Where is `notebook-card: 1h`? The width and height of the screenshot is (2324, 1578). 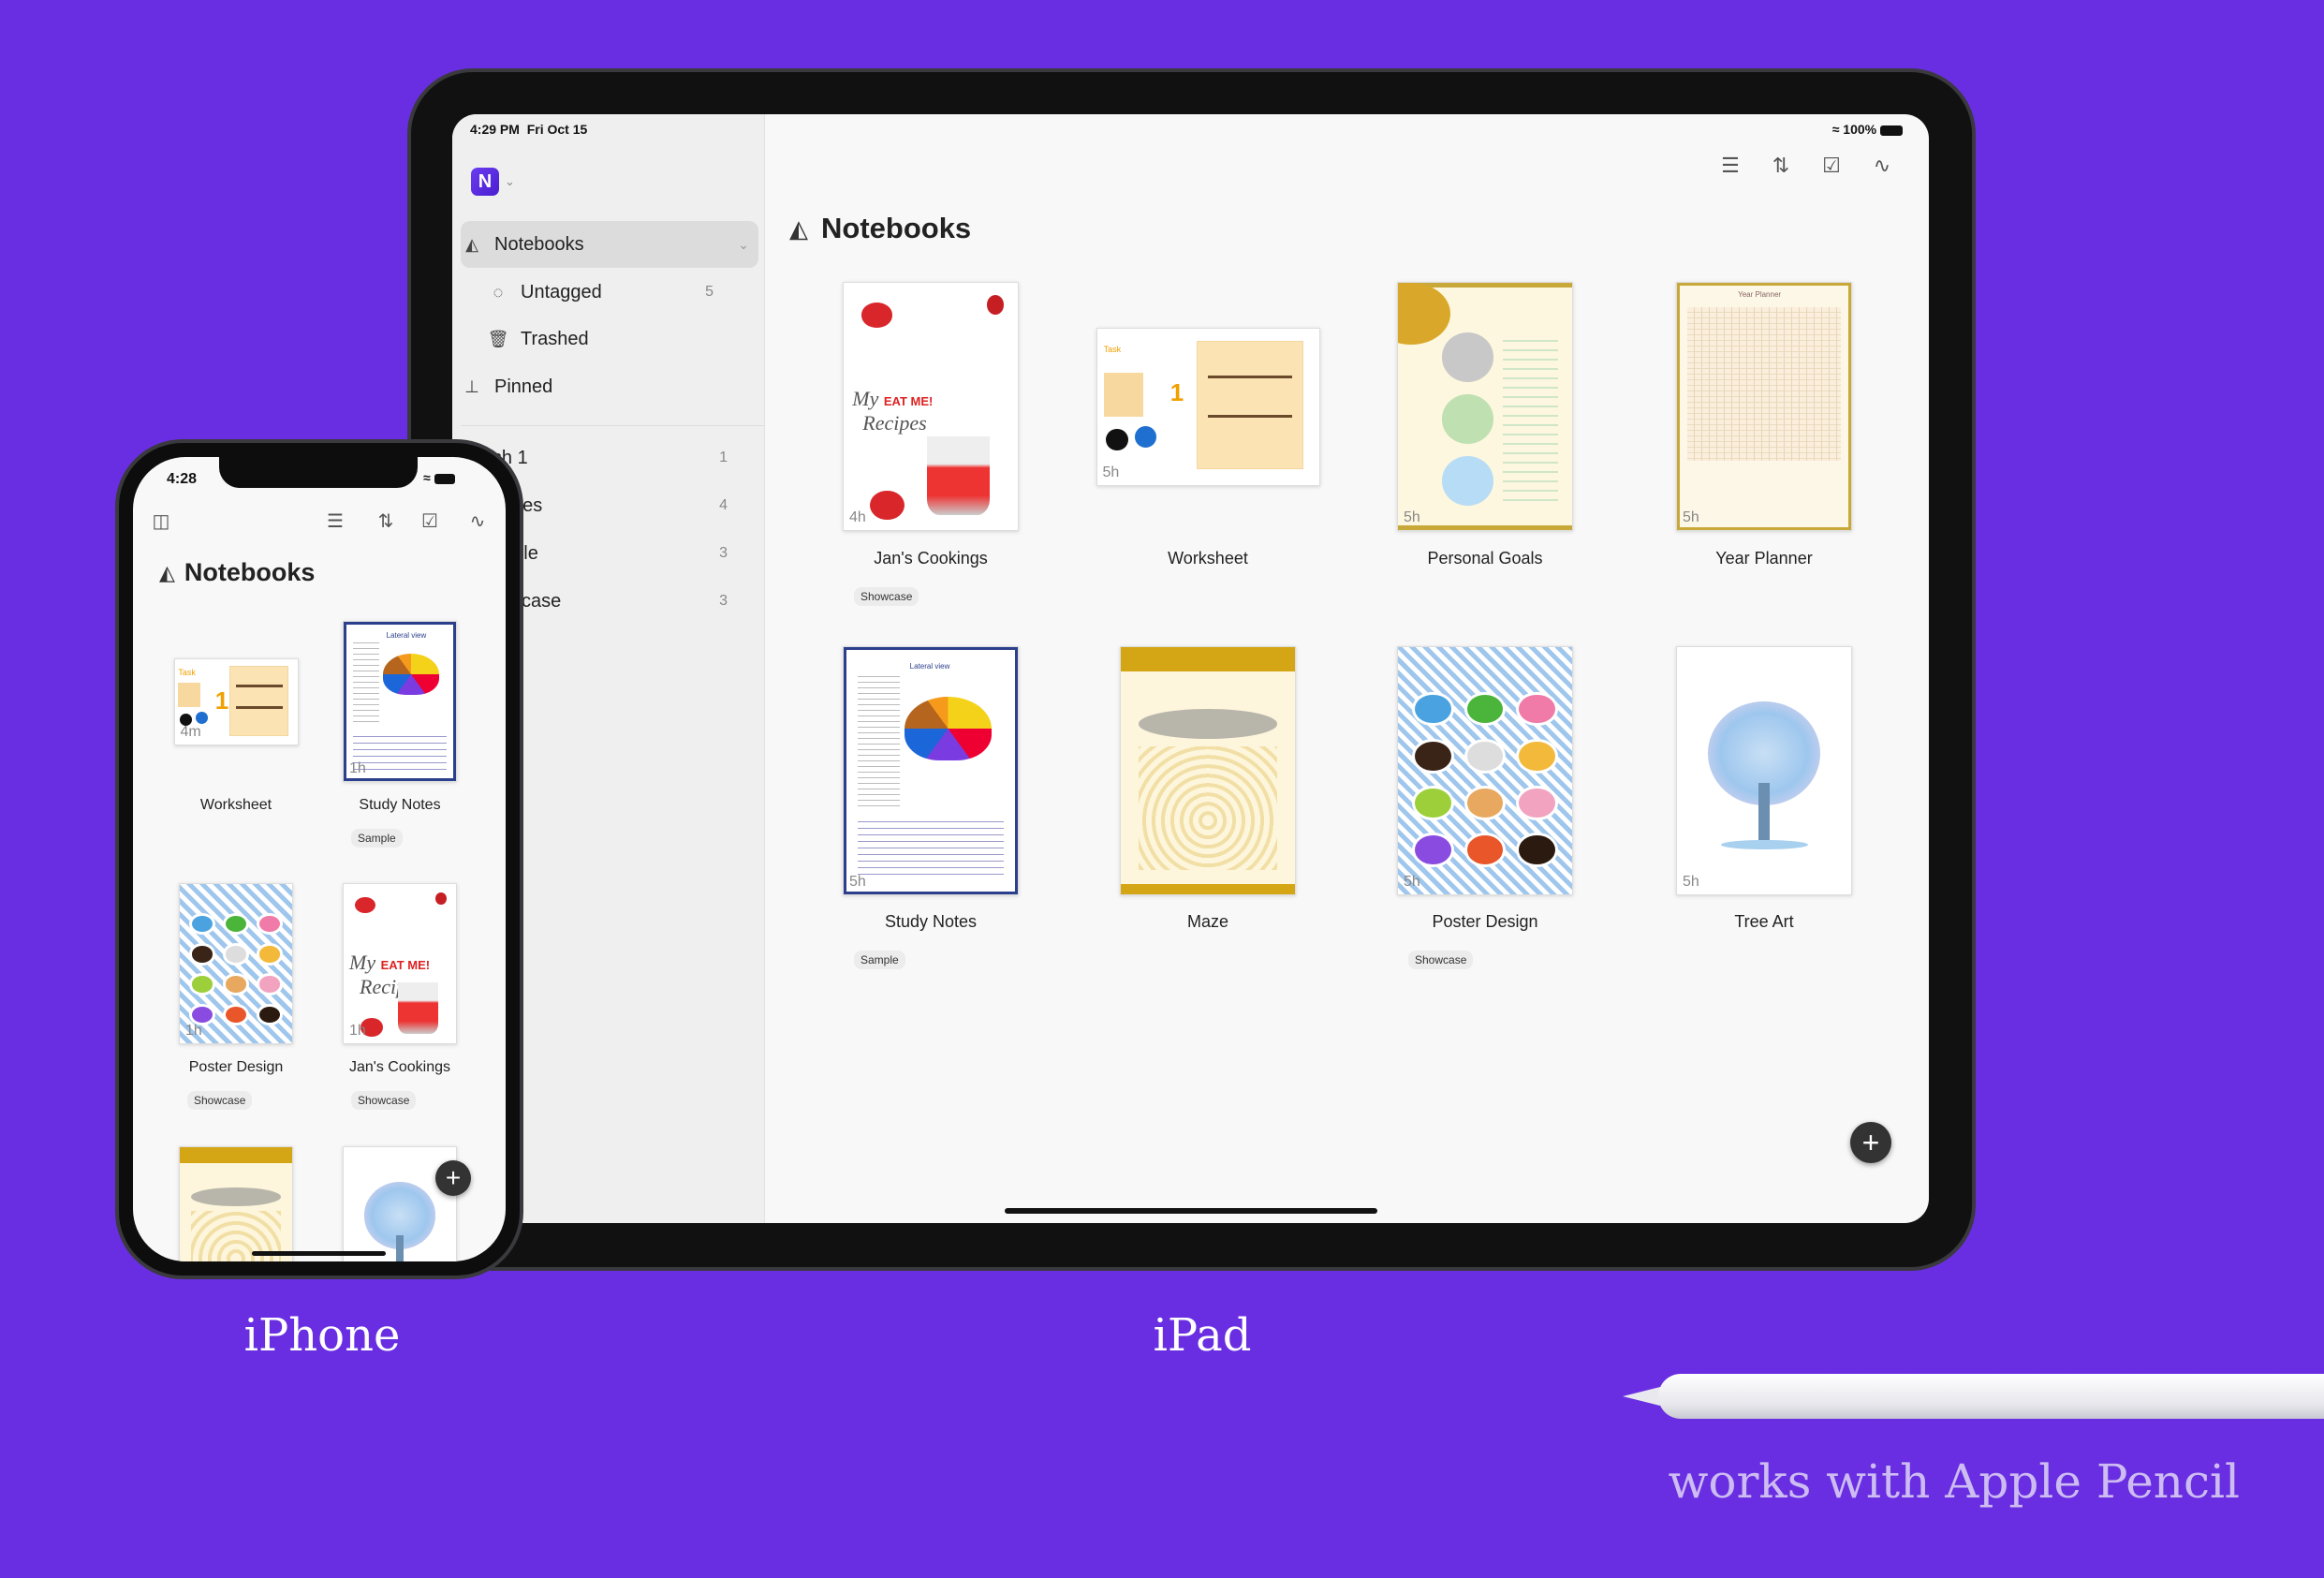
notebook-card: 1h is located at coordinates (236, 963).